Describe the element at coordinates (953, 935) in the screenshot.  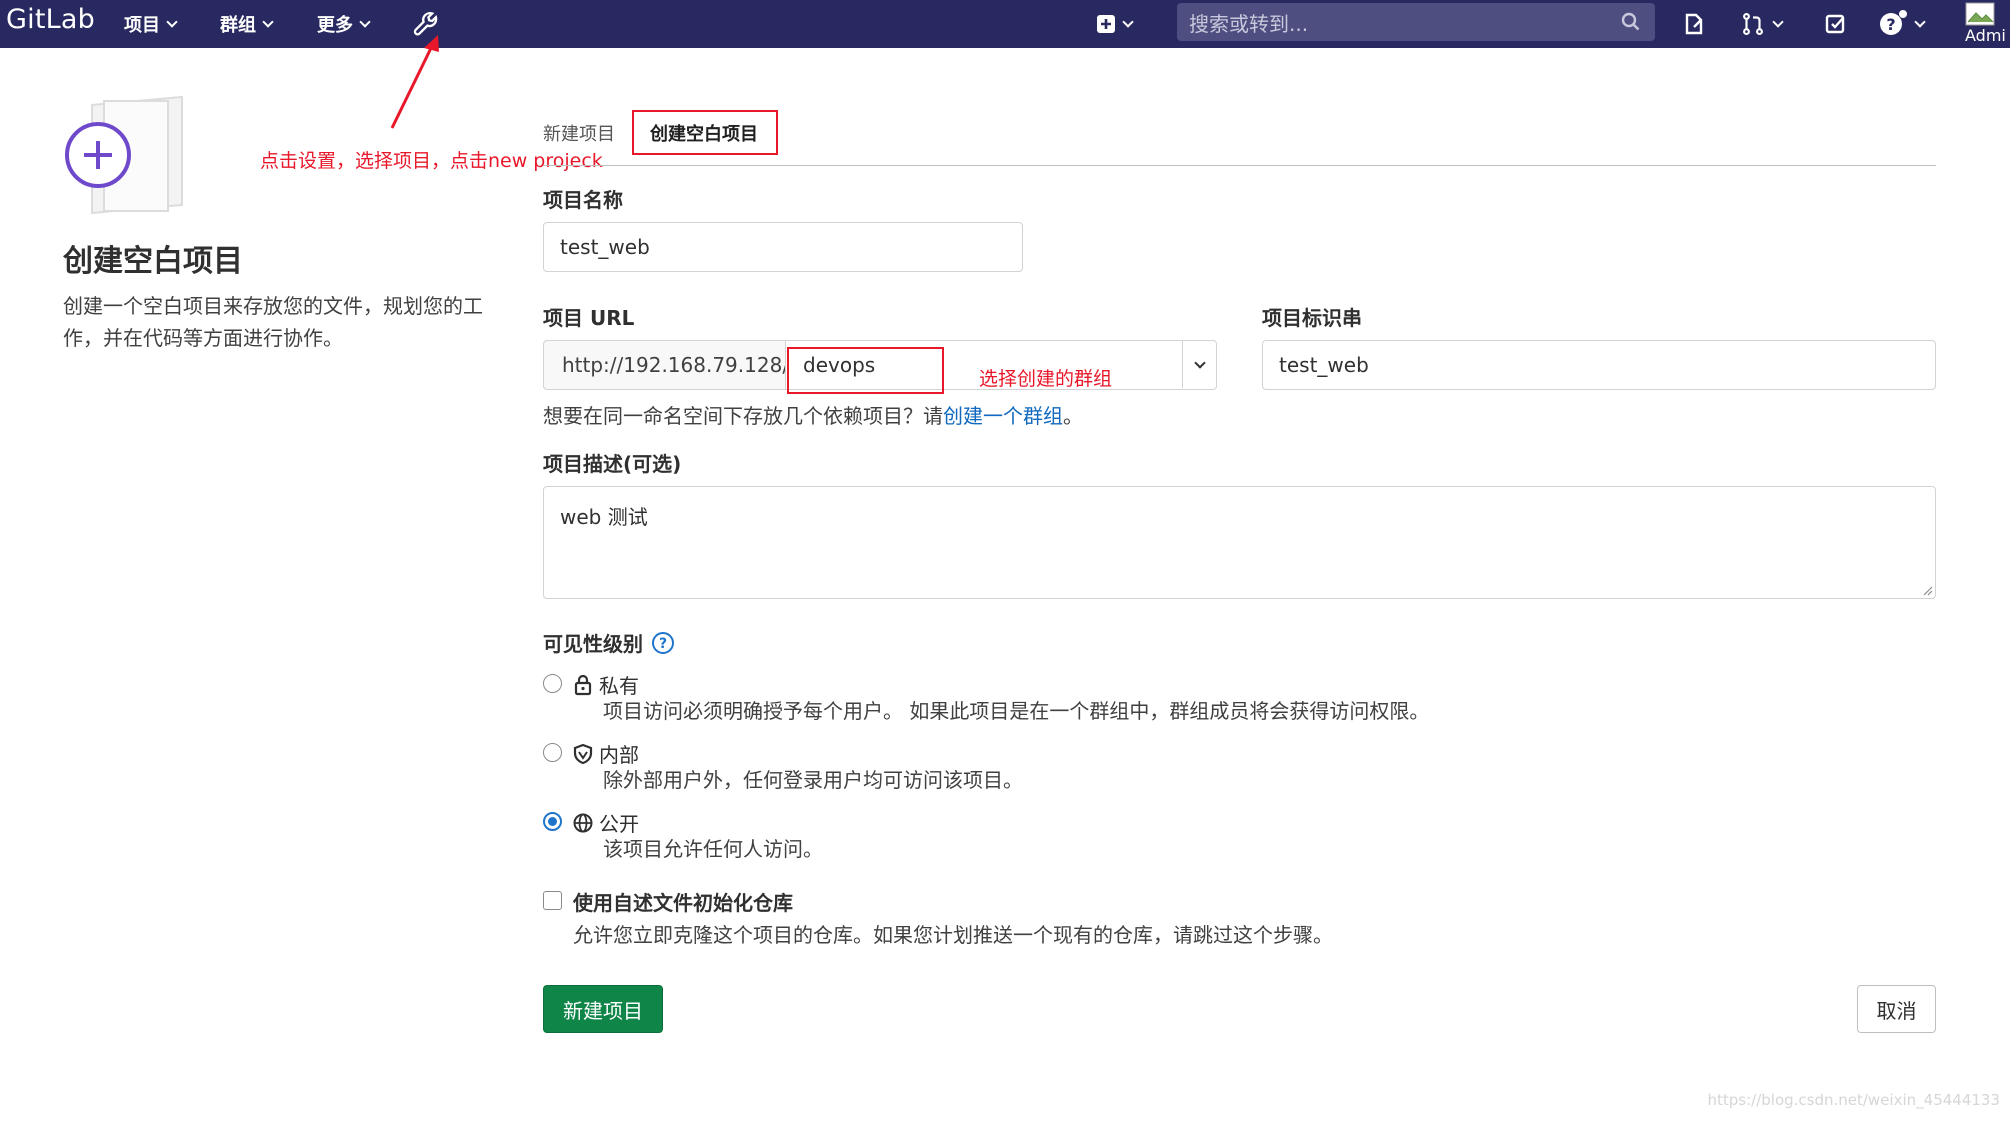
I see `init-readme-desc: 允许您立即克隆这个项目的仓库。如果您计划推送一个现有的仓库，请跳过这个步骤。` at that location.